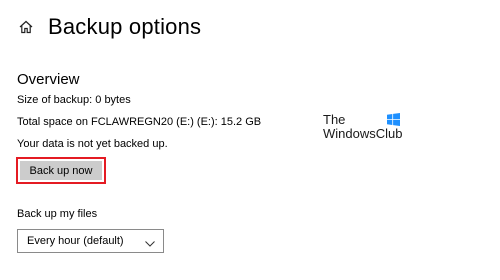  I want to click on back-up-now-button: Back up now, so click(61, 170).